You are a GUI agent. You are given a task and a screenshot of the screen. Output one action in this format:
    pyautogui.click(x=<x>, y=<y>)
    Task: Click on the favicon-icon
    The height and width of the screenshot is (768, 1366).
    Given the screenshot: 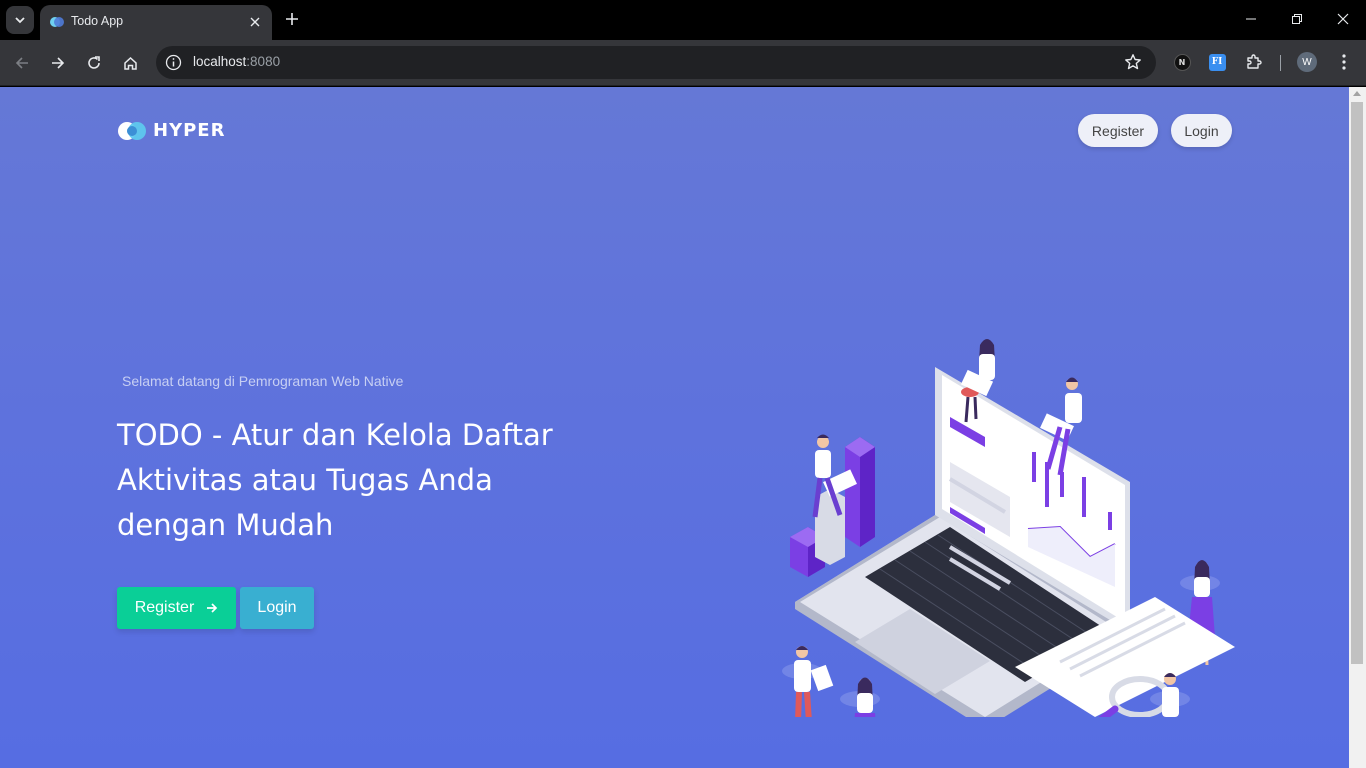 What is the action you would take?
    pyautogui.click(x=57, y=22)
    